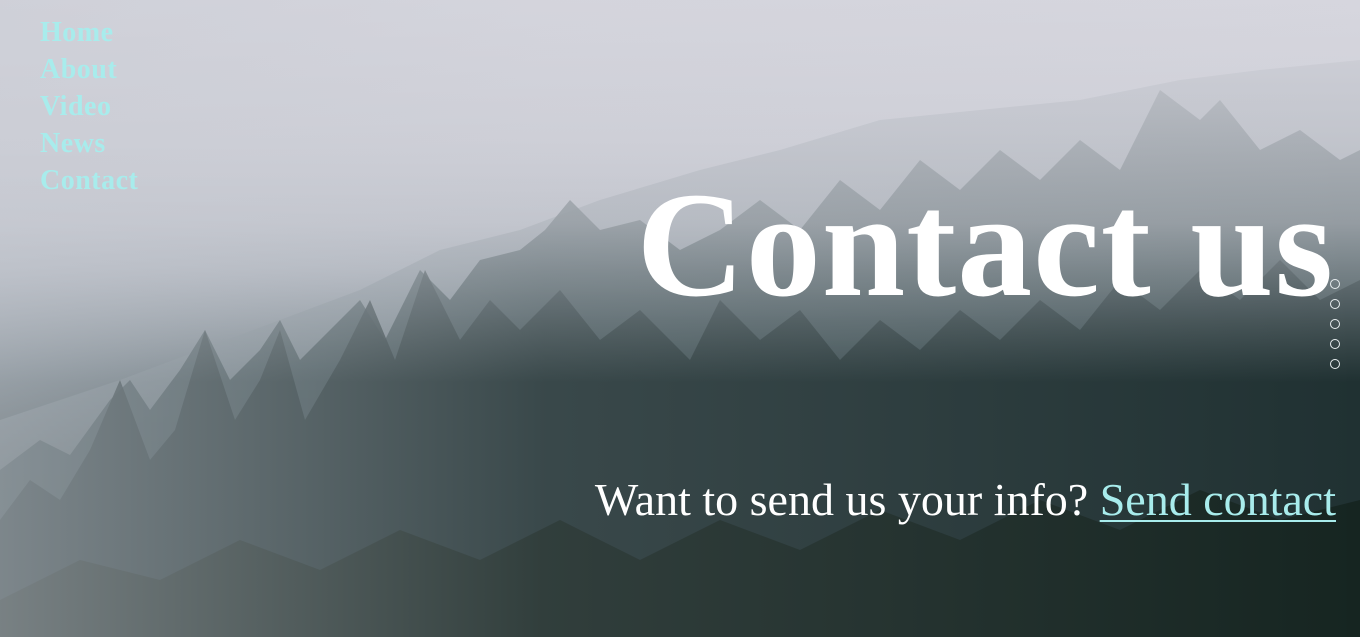  What do you see at coordinates (1218, 499) in the screenshot?
I see `send-contact-link: Send contact` at bounding box center [1218, 499].